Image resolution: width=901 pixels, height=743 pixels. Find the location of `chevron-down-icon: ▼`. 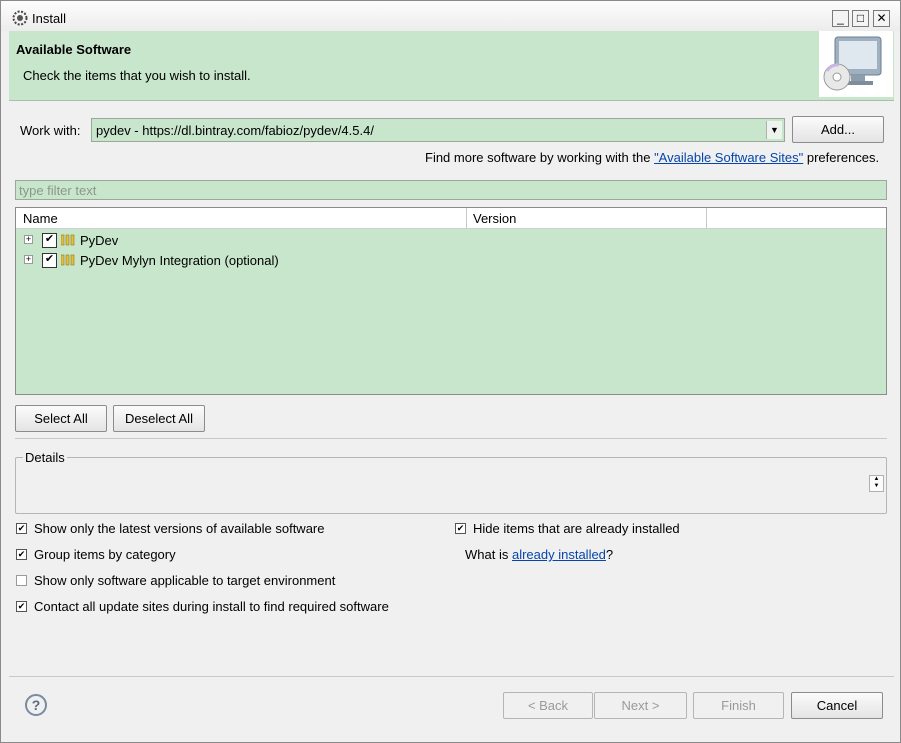

chevron-down-icon: ▼ is located at coordinates (774, 130).